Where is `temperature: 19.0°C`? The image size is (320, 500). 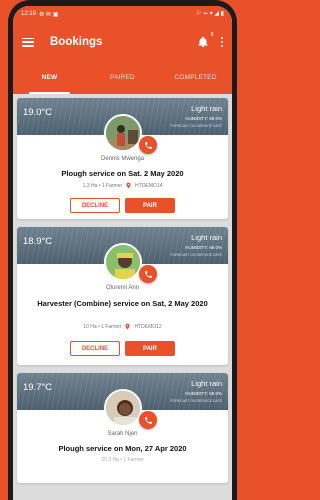 temperature: 19.0°C is located at coordinates (38, 112).